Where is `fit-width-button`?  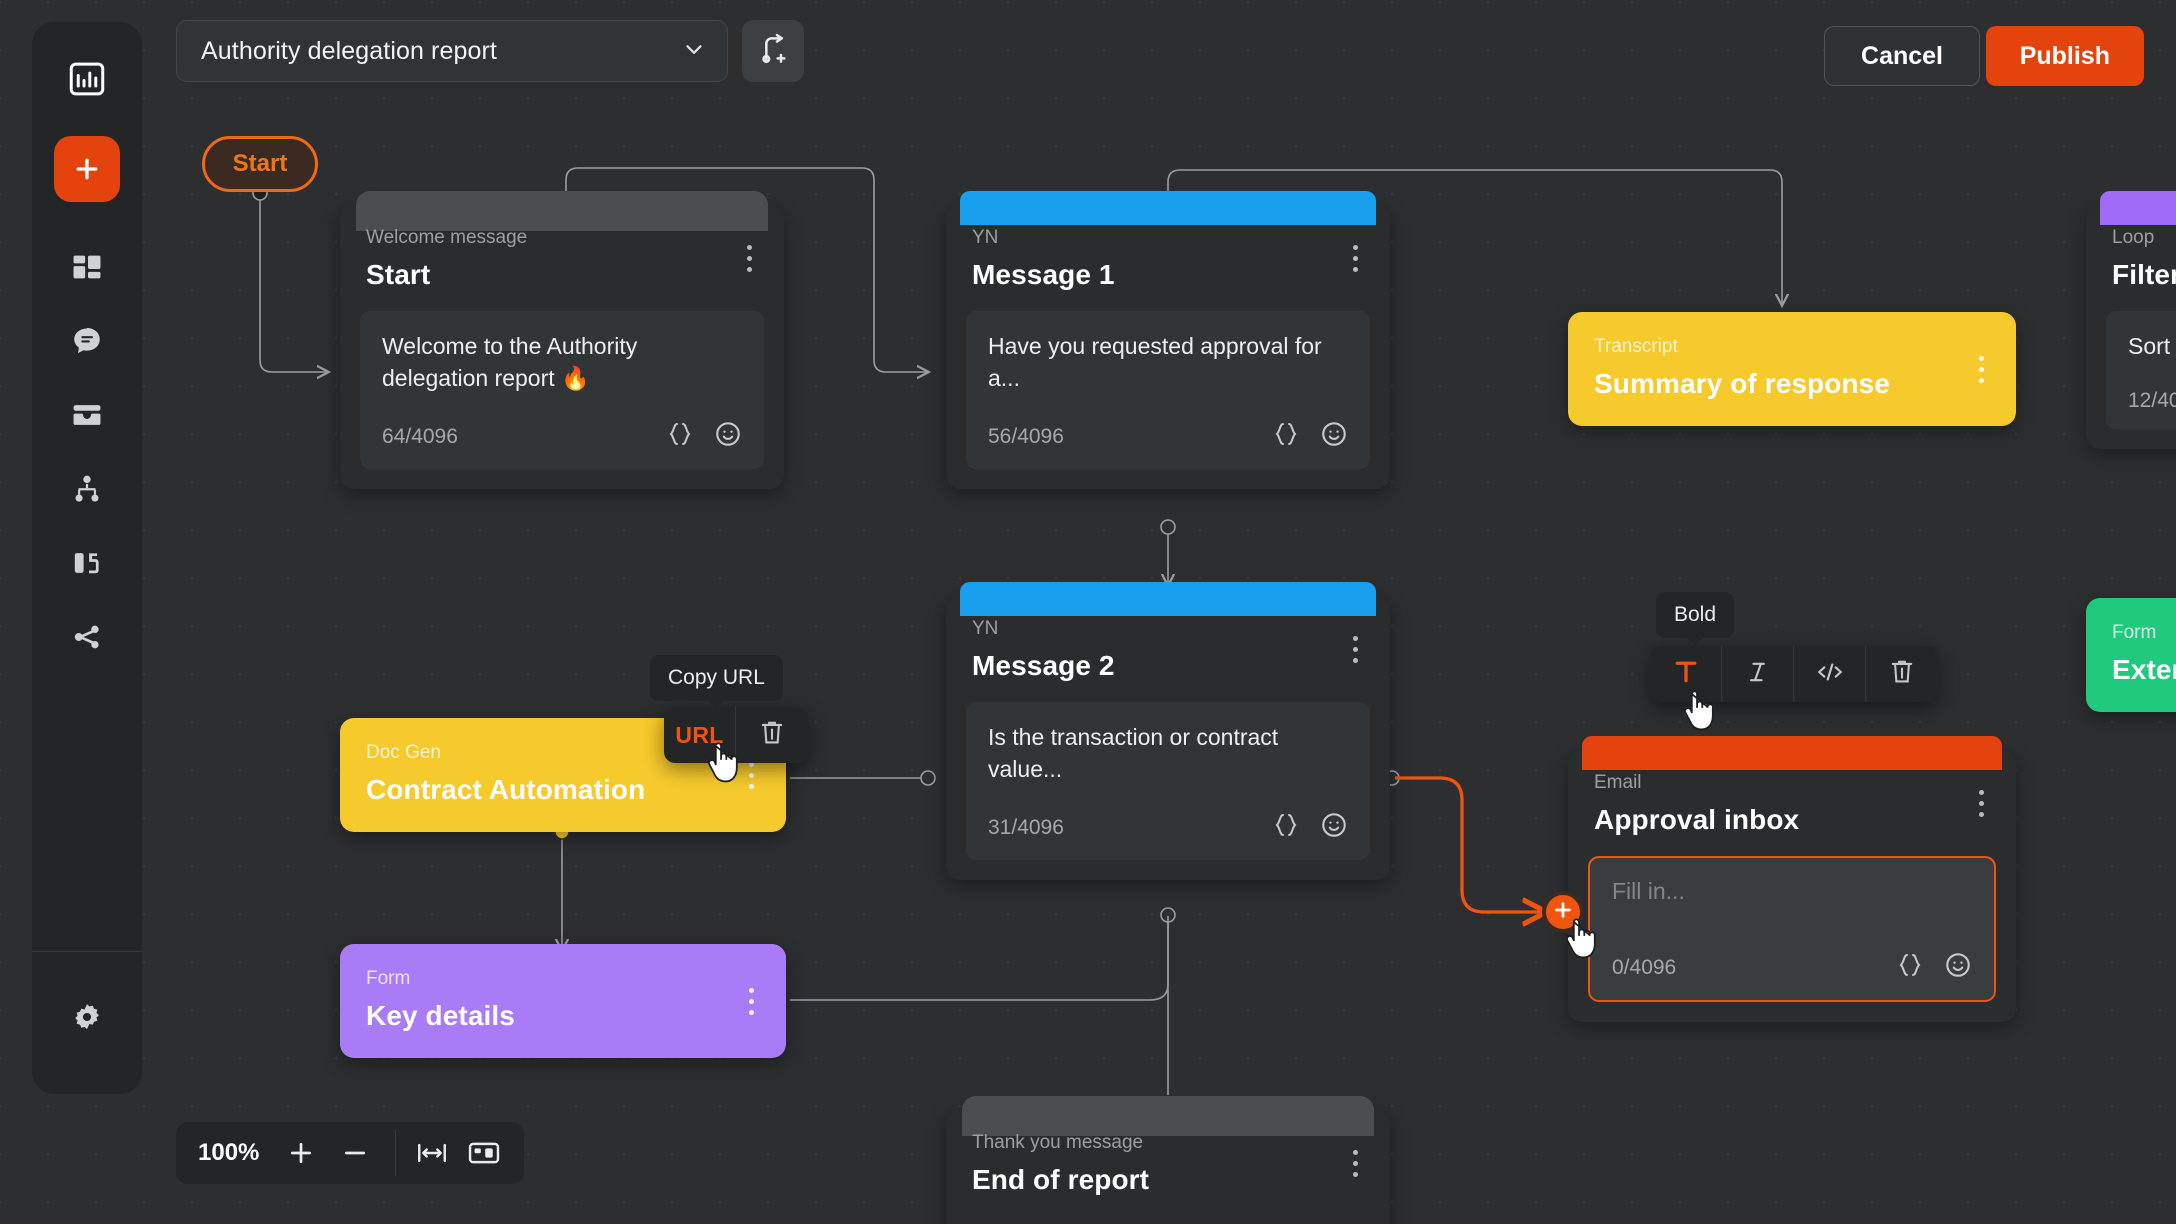 fit-width-button is located at coordinates (432, 1153).